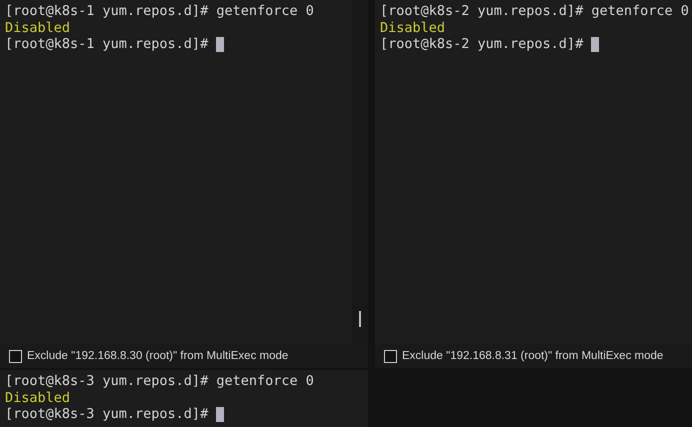 The image size is (692, 427). Describe the element at coordinates (159, 381) in the screenshot. I see `terminal-line: [root@k8s-3 yum.repos.d]# getenforce 0` at that location.